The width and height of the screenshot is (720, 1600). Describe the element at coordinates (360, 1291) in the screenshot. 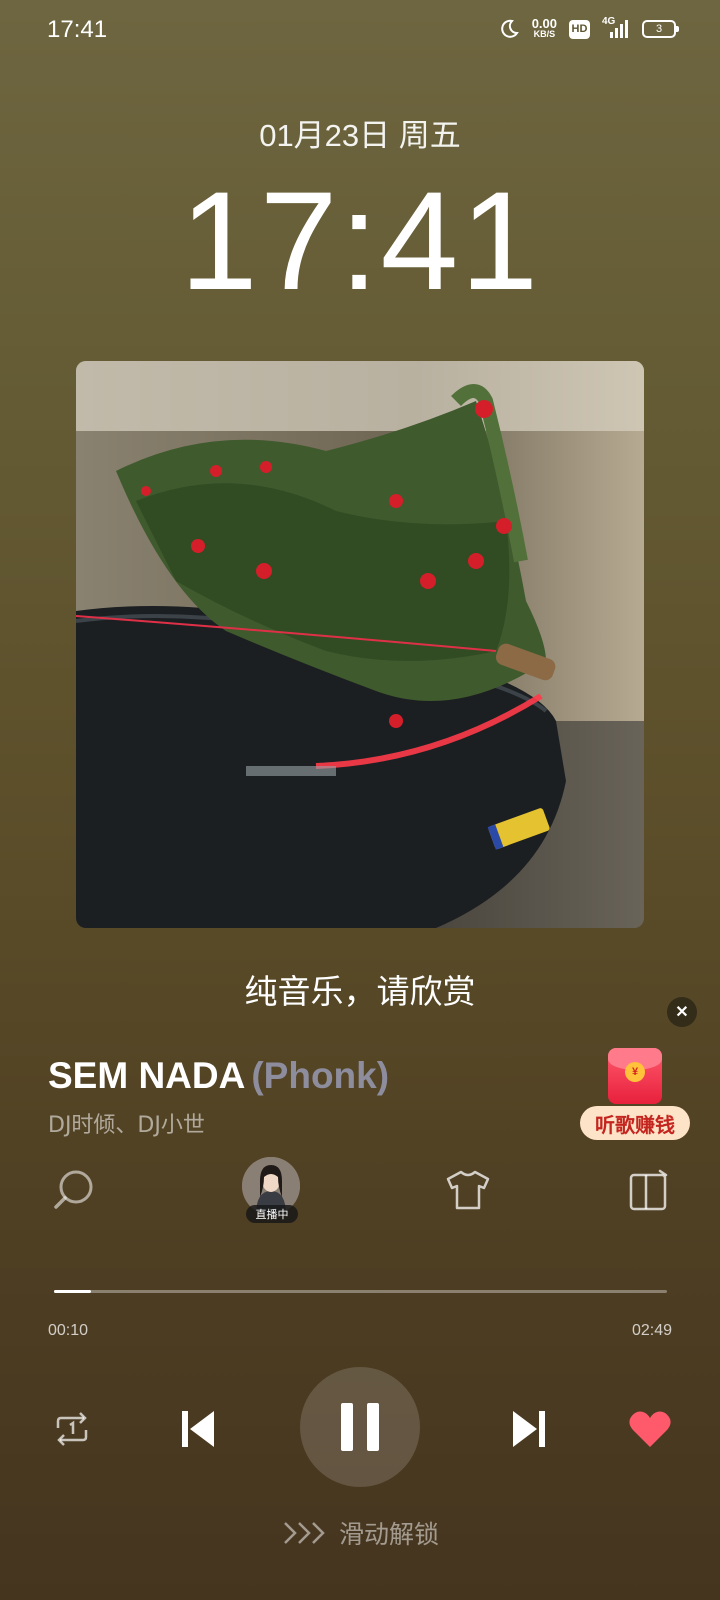

I see `progress-bar` at that location.